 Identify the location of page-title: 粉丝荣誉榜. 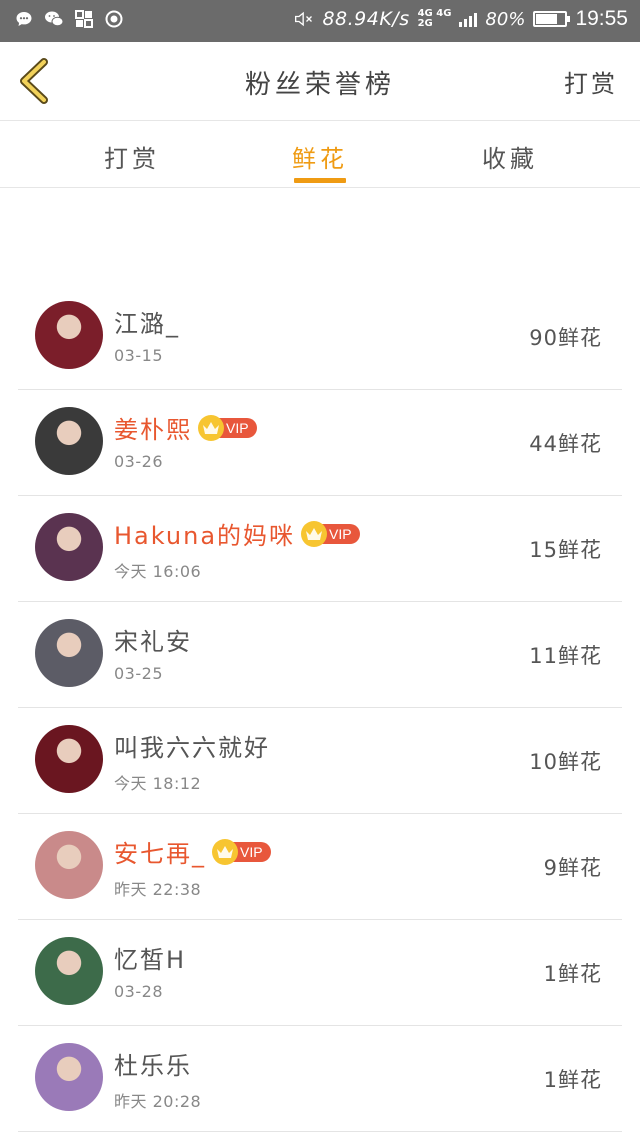
(319, 85).